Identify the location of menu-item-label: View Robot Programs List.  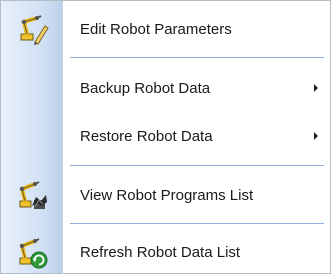
(167, 195).